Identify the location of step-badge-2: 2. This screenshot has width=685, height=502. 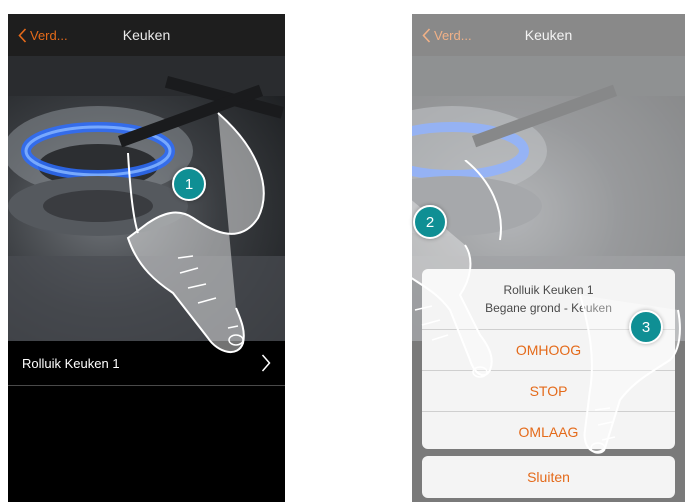
(430, 222).